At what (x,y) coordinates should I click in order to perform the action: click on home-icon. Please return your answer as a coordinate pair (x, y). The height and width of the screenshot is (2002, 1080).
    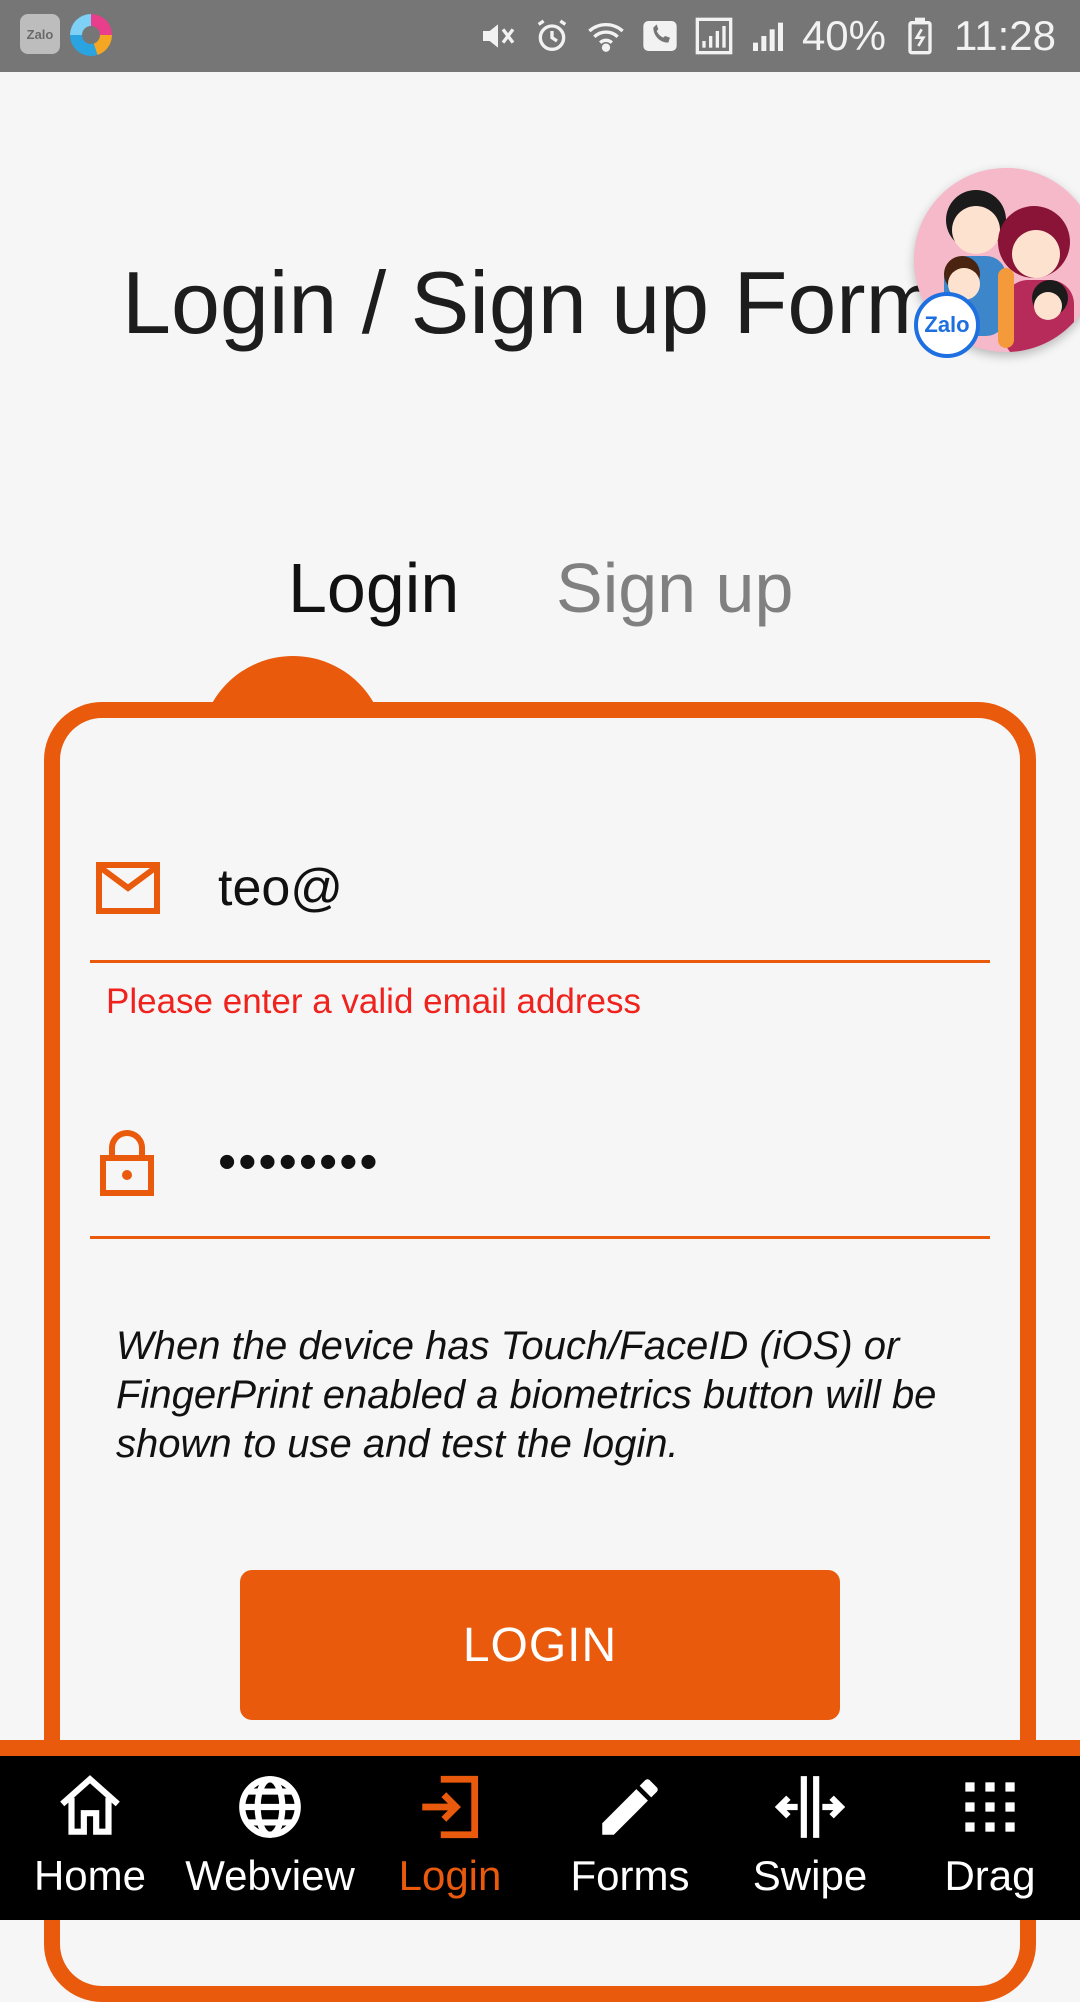
    Looking at the image, I should click on (90, 1805).